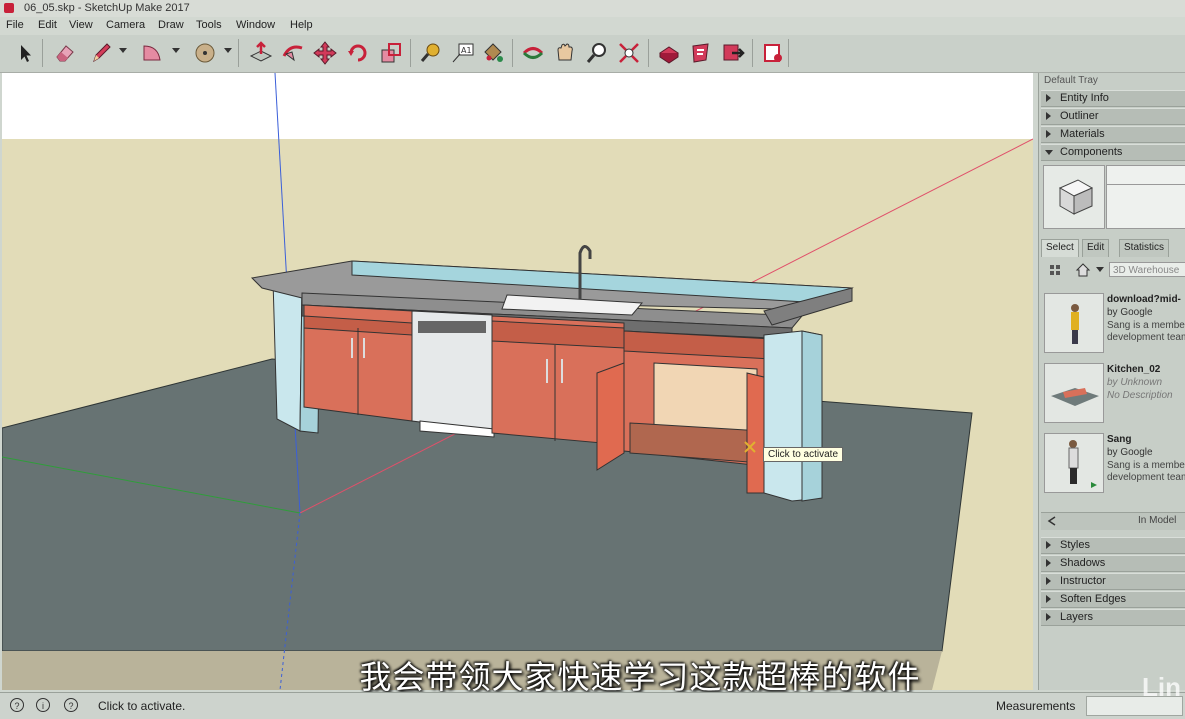 This screenshot has height=719, width=1185. I want to click on follow-me-tool-icon, so click(293, 53).